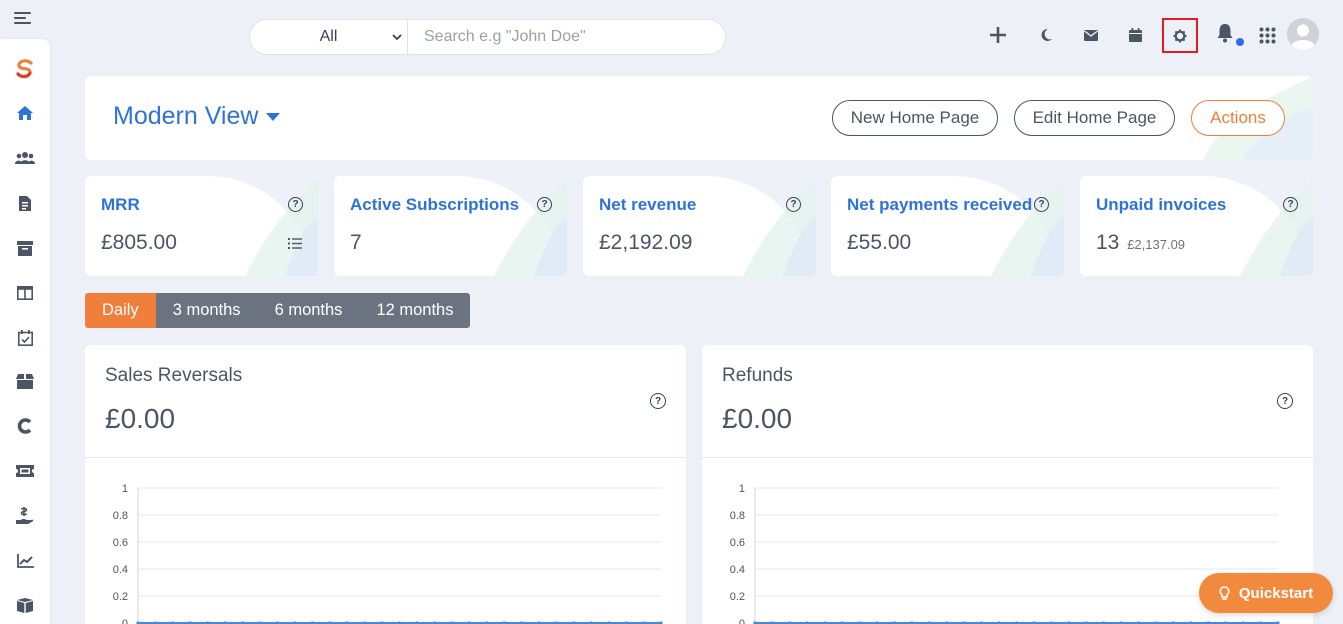 This screenshot has height=624, width=1343. What do you see at coordinates (25, 381) in the screenshot?
I see `box-icon` at bounding box center [25, 381].